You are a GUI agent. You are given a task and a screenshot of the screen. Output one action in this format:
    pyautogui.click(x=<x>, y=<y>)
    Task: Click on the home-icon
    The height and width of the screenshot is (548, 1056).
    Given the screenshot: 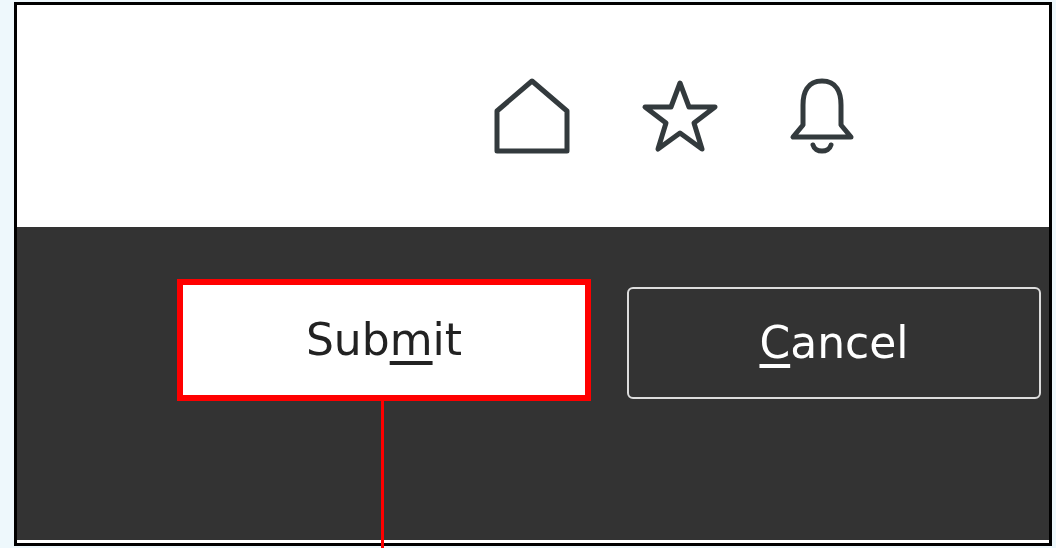 What is the action you would take?
    pyautogui.click(x=532, y=116)
    